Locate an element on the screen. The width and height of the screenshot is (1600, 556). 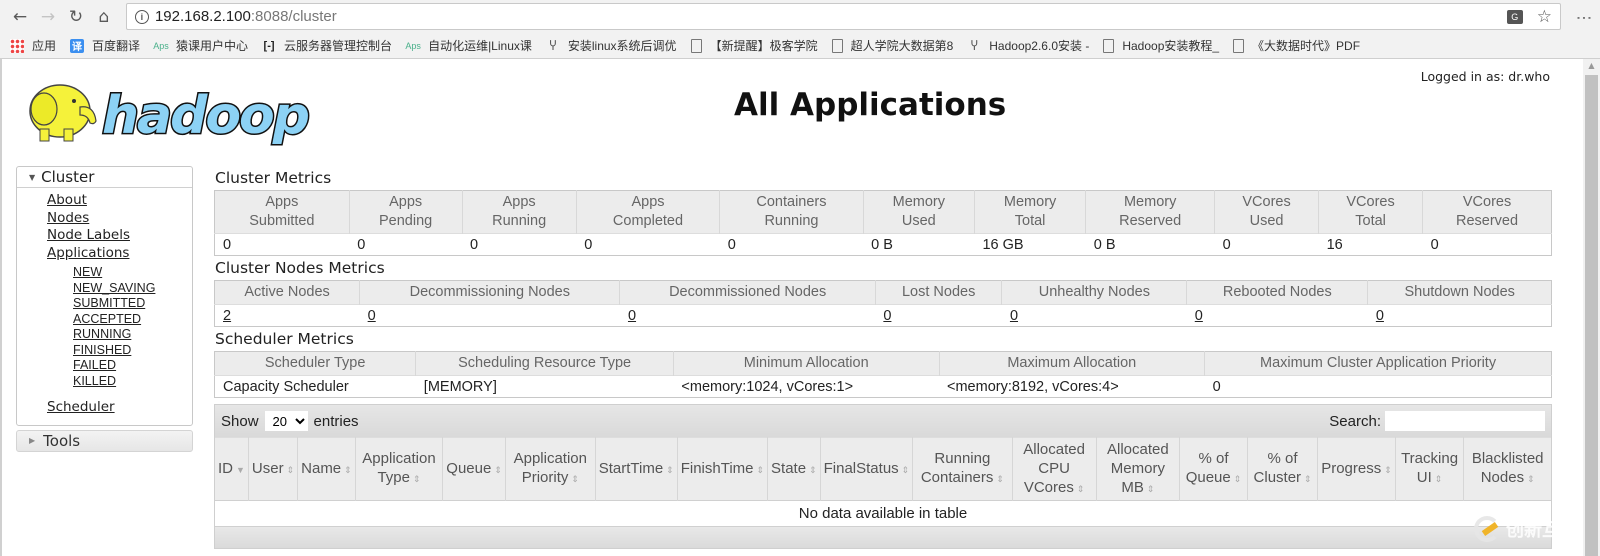
column-header-state: State ⇕ is located at coordinates (794, 469).